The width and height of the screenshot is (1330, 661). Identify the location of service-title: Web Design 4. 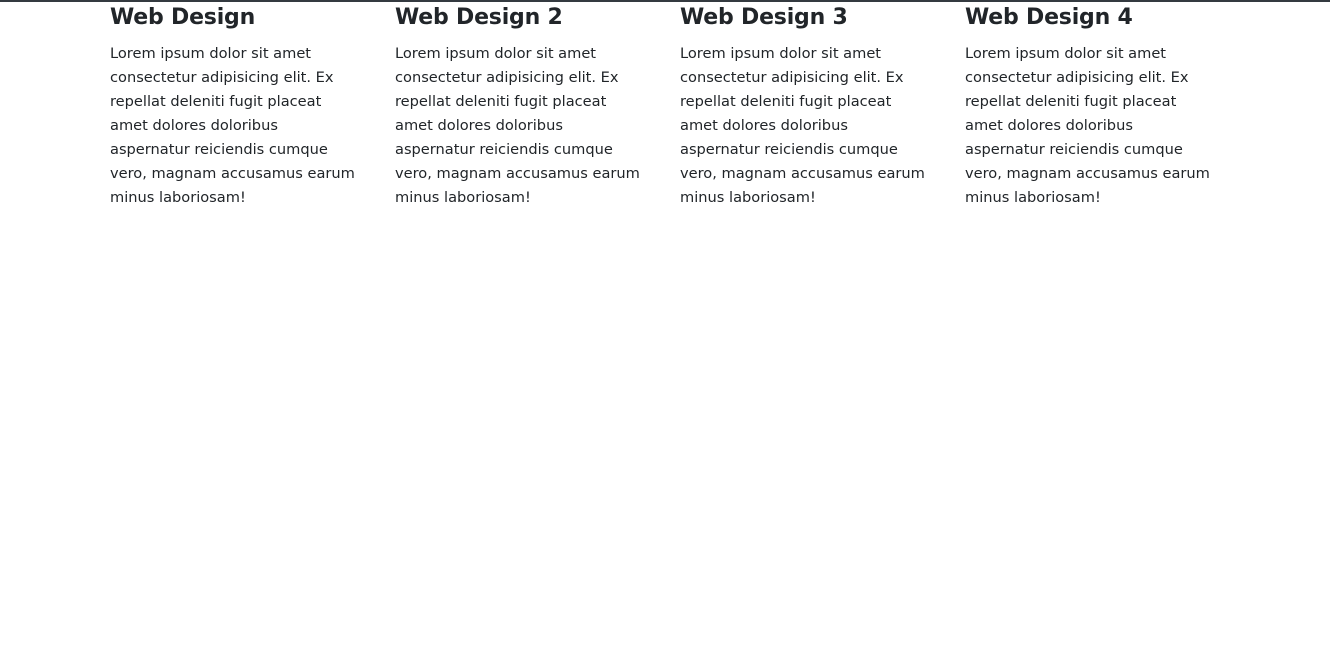
(1049, 17).